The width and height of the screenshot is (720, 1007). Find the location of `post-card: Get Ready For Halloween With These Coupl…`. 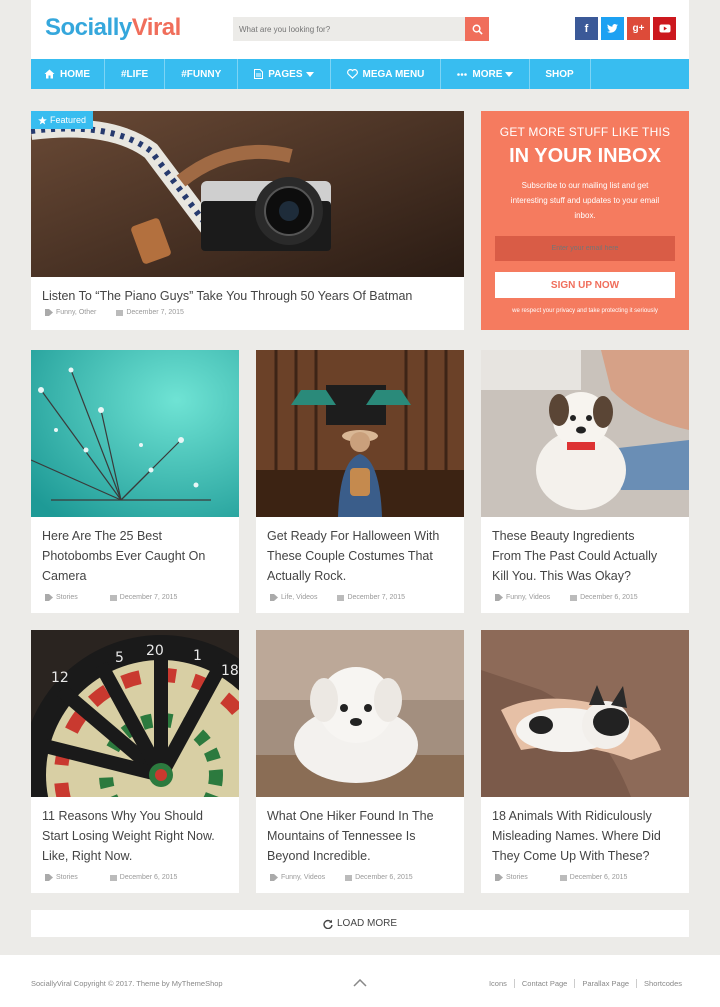

post-card: Get Ready For Halloween With These Coupl… is located at coordinates (360, 481).